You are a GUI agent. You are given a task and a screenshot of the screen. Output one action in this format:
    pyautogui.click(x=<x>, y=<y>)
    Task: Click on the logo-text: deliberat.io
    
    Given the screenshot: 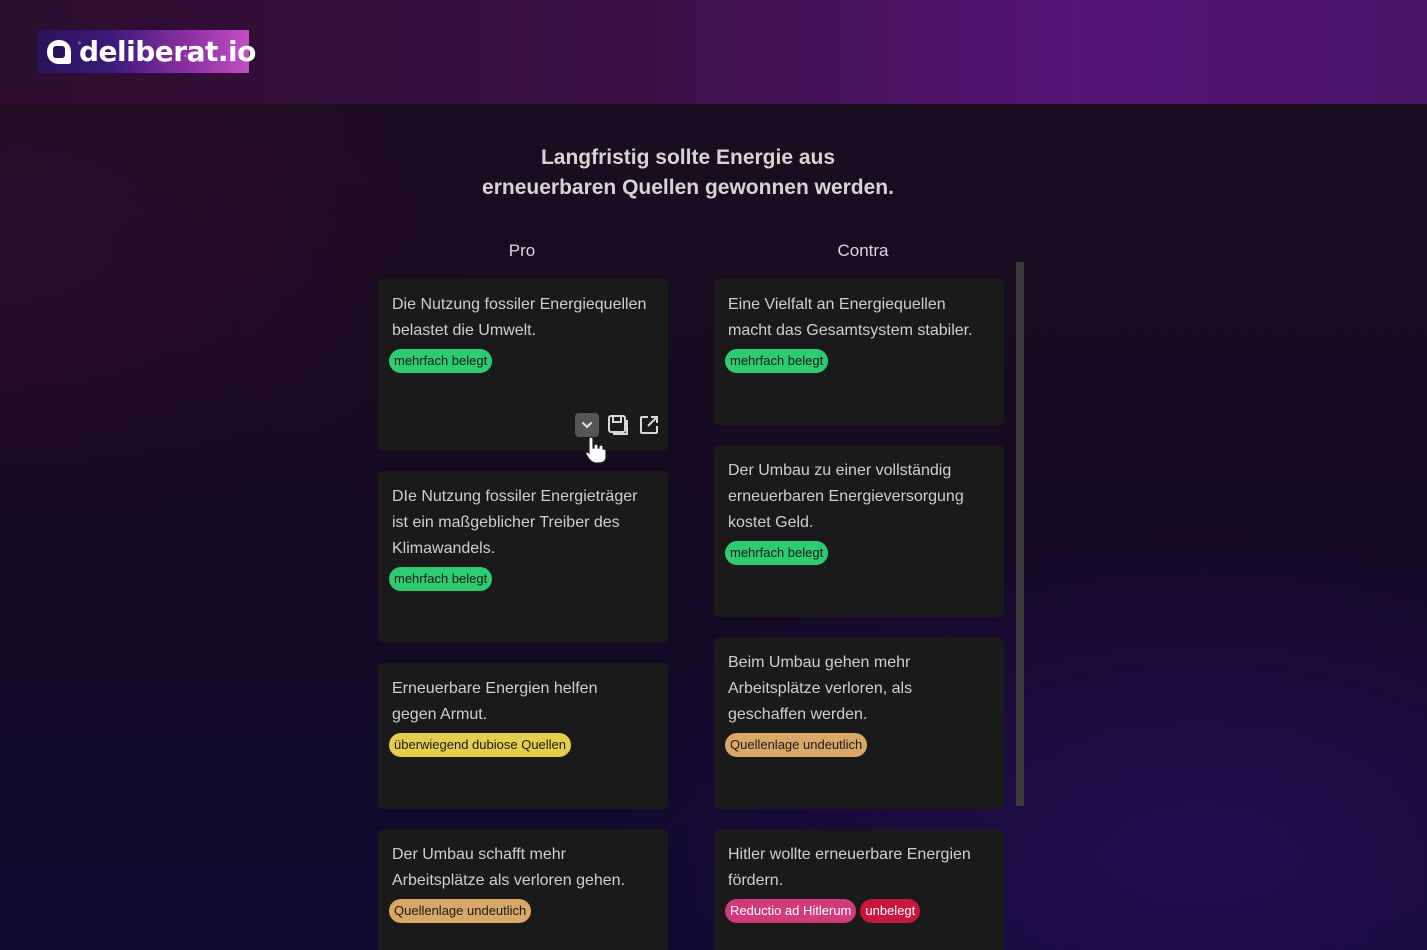 What is the action you would take?
    pyautogui.click(x=167, y=51)
    